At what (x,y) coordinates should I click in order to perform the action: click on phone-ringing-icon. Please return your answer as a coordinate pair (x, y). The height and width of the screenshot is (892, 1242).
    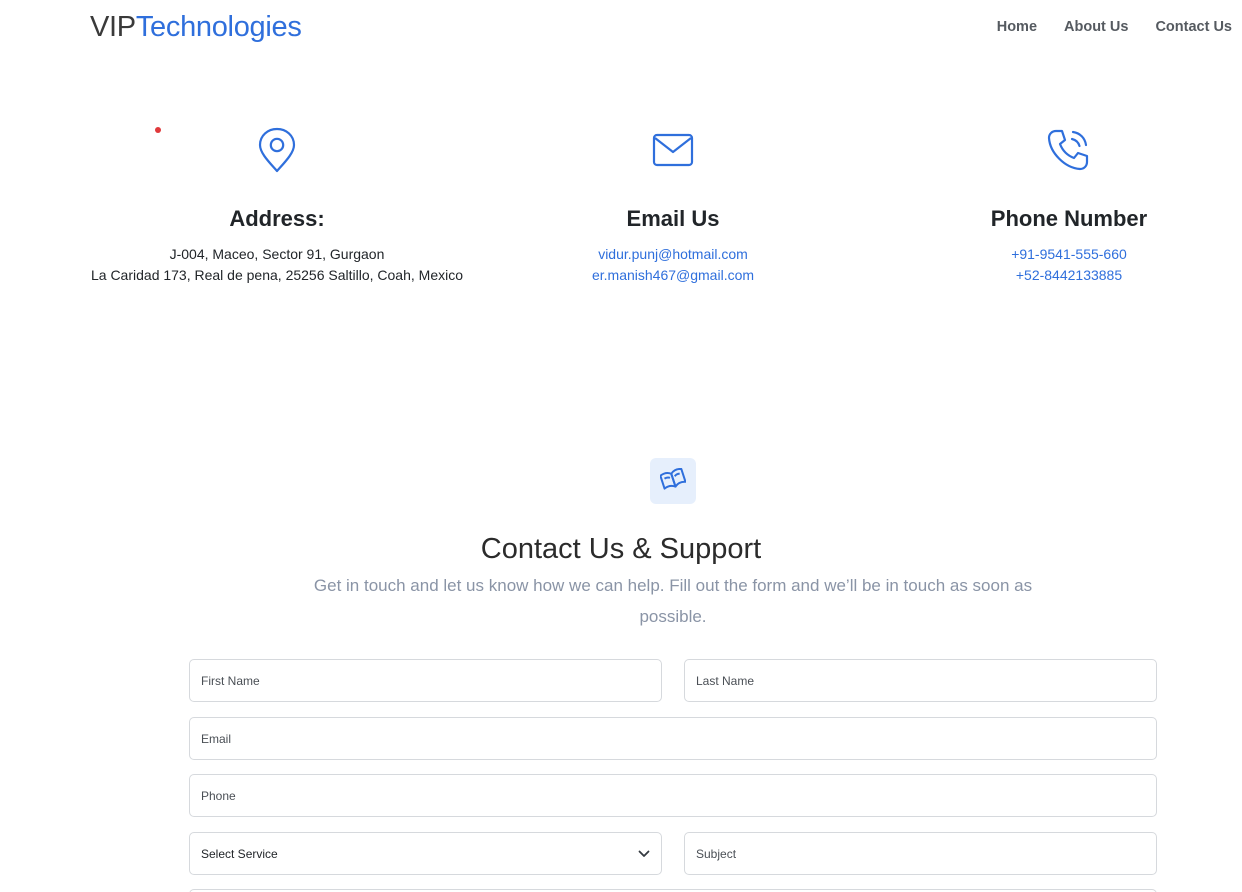
    Looking at the image, I should click on (1050, 150).